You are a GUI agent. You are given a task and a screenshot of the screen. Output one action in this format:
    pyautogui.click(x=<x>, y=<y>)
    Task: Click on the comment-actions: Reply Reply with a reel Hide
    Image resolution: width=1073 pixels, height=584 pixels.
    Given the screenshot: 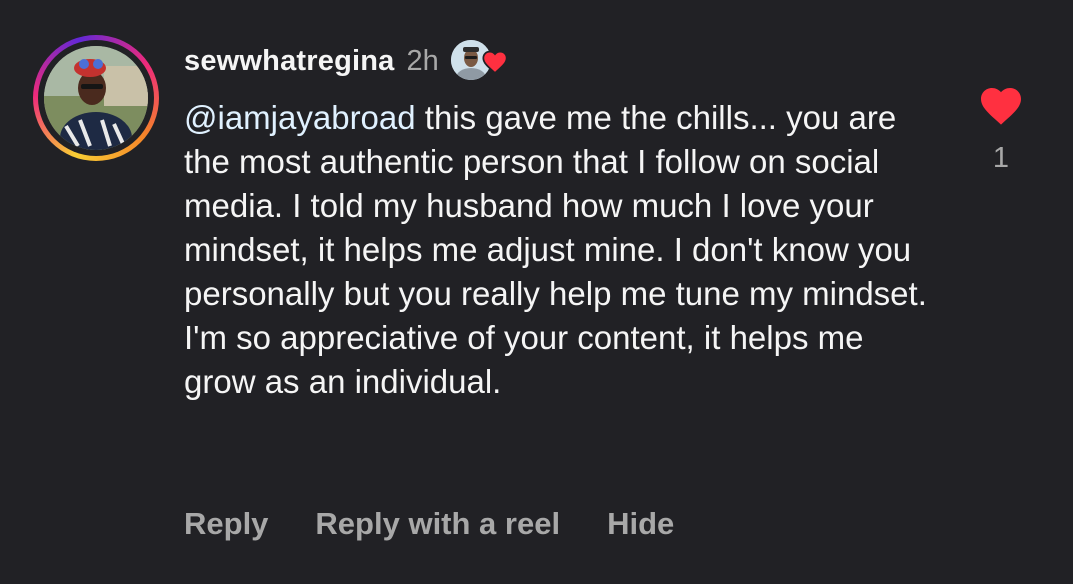 What is the action you would take?
    pyautogui.click(x=429, y=524)
    